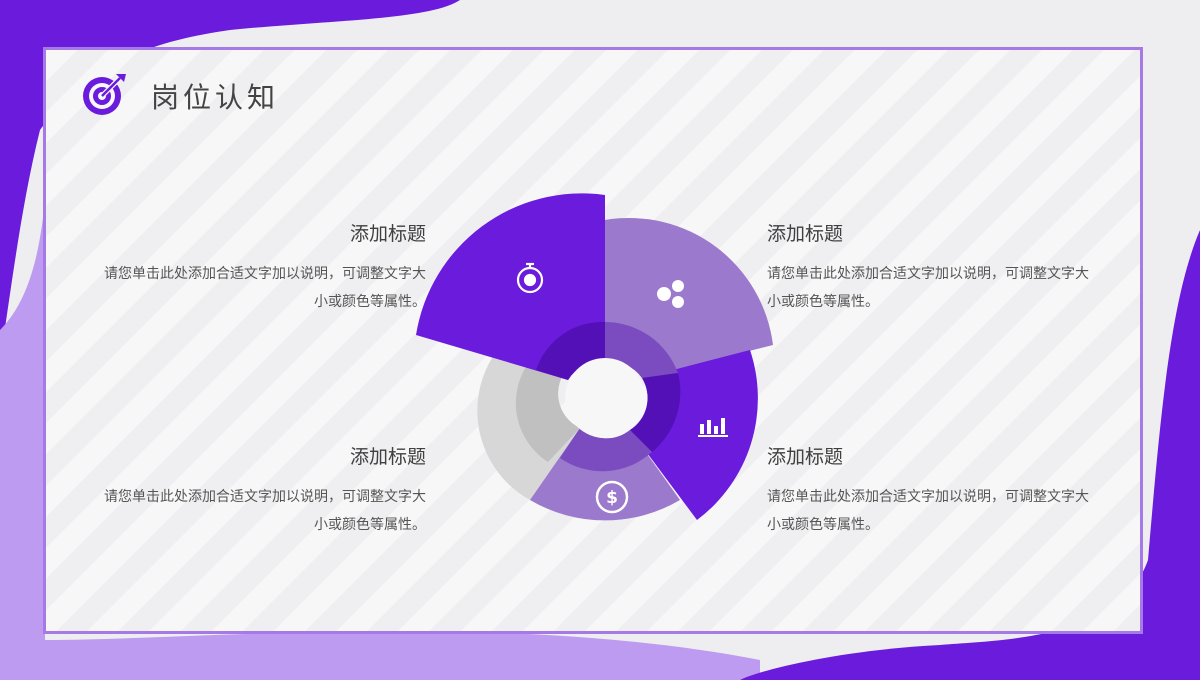  I want to click on radial-diagram: $, so click(594, 357).